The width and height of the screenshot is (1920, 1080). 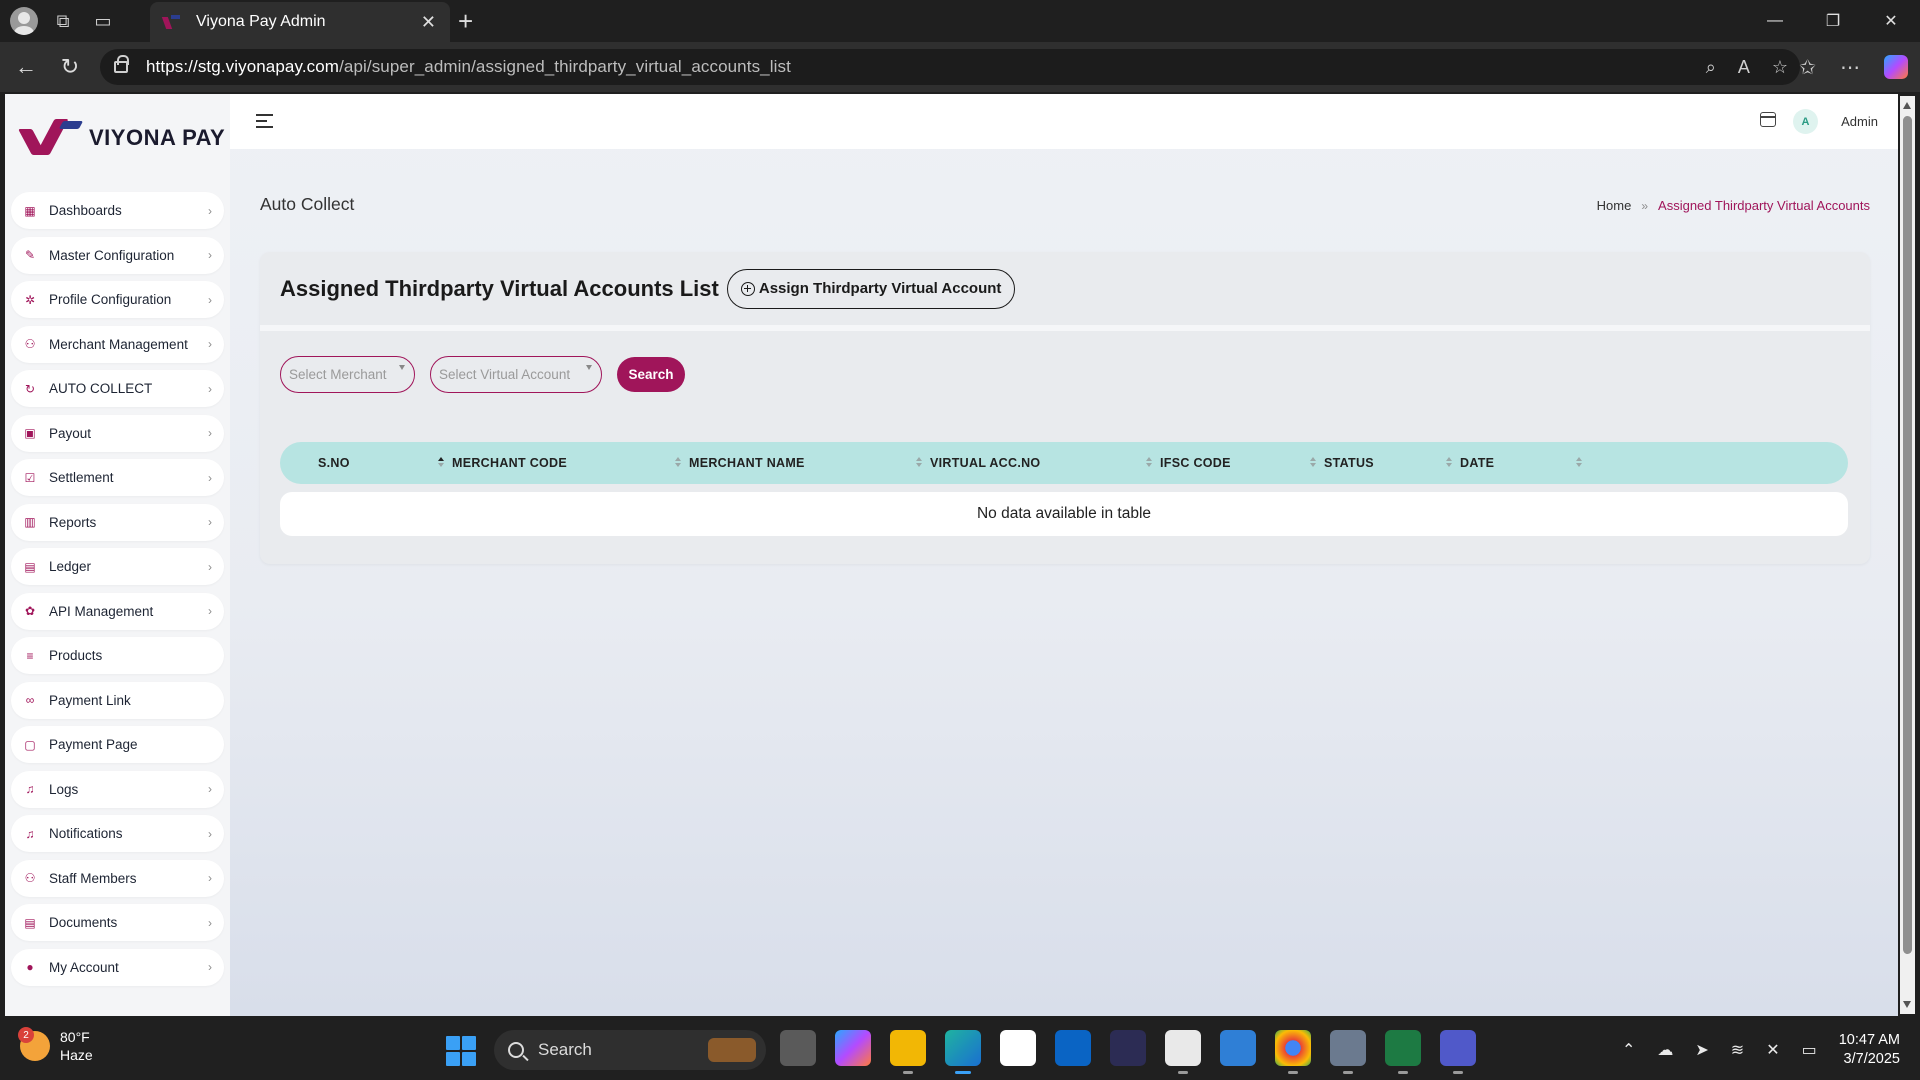 I want to click on copilot-icon, so click(x=1896, y=67).